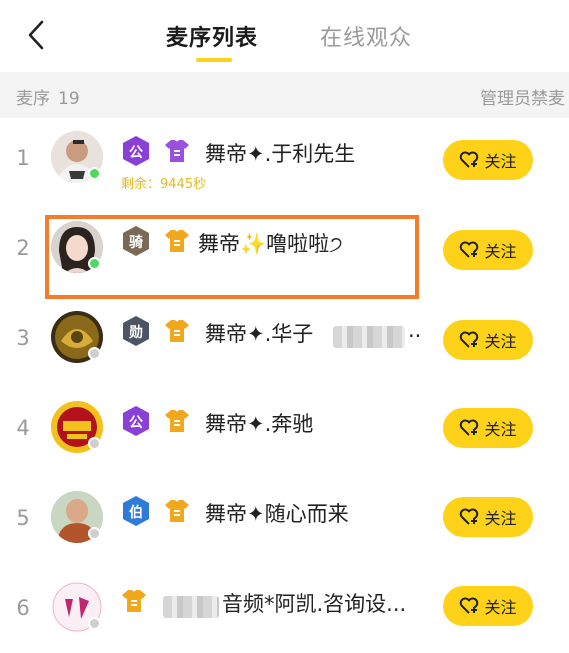 This screenshot has width=569, height=653. Describe the element at coordinates (415, 330) in the screenshot. I see `nickname-ellipsis: ..` at that location.